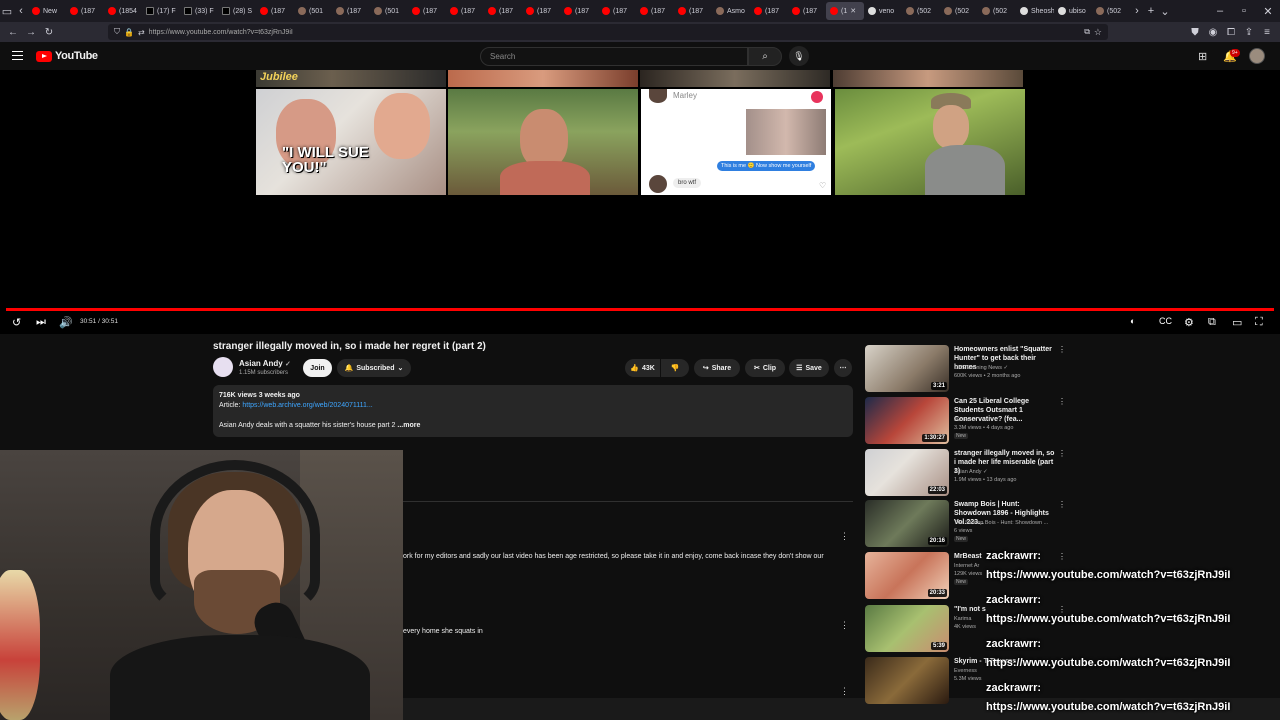 This screenshot has height=720, width=1280. Describe the element at coordinates (223, 367) in the screenshot. I see `channel-avatar` at that location.